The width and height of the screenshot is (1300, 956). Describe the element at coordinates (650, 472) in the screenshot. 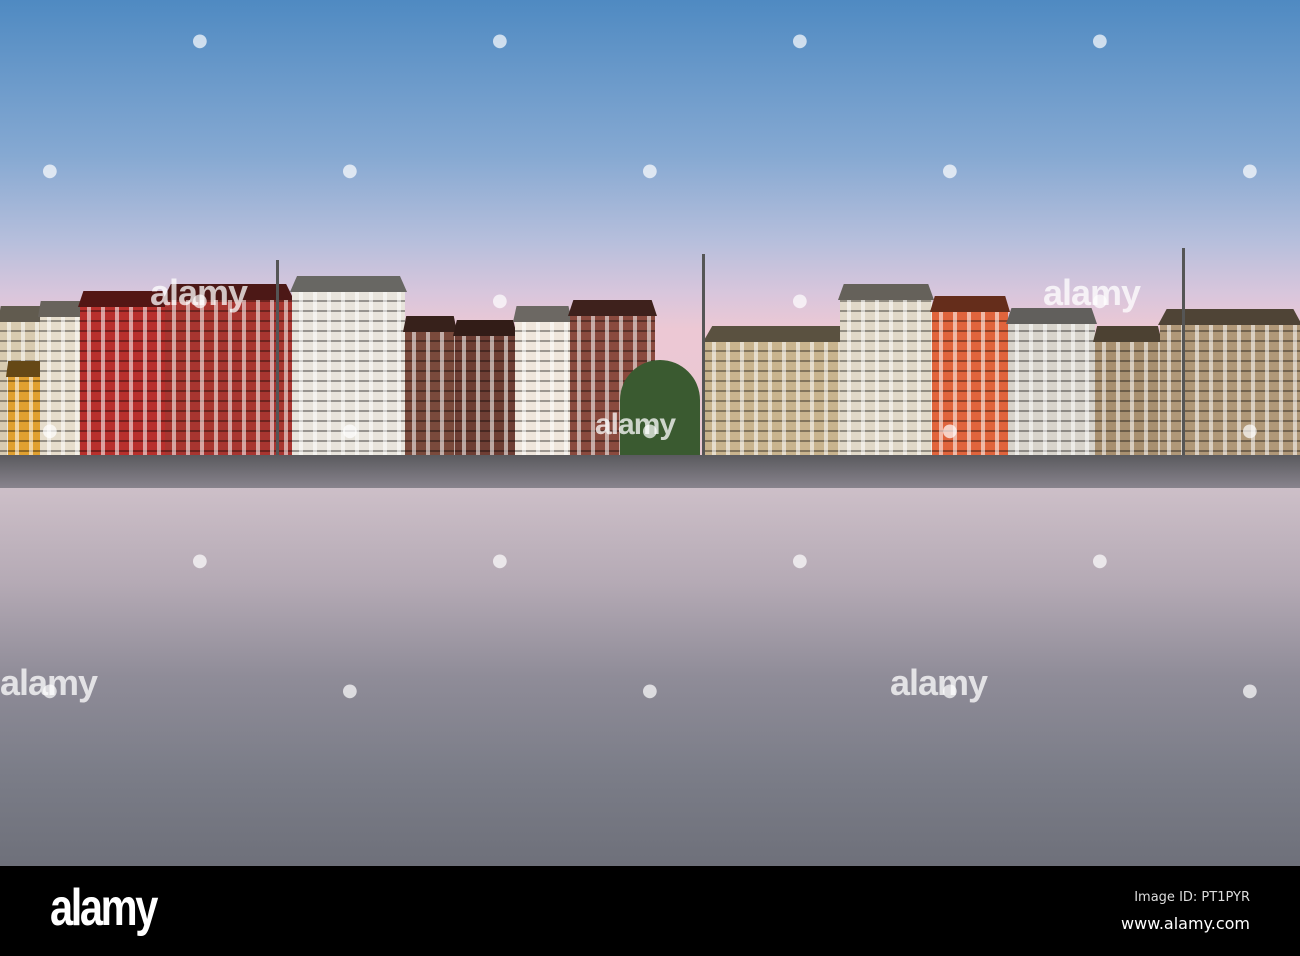

I see `waterfront-steps` at that location.